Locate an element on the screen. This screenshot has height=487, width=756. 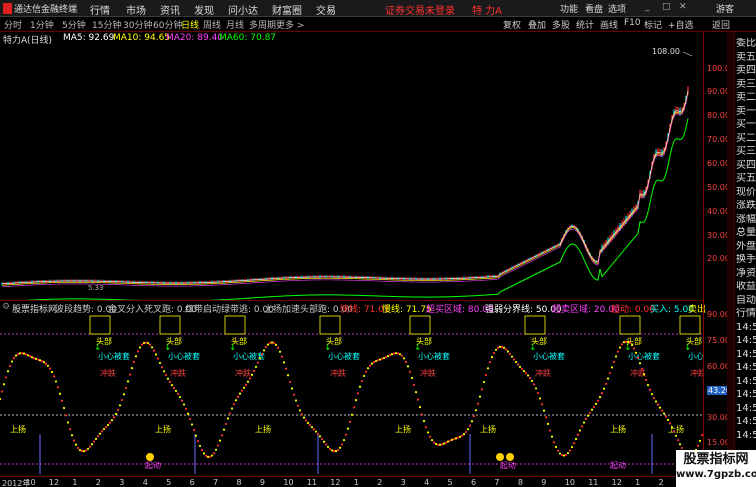
quote-panel-item: 卖四 is located at coordinates (746, 70).